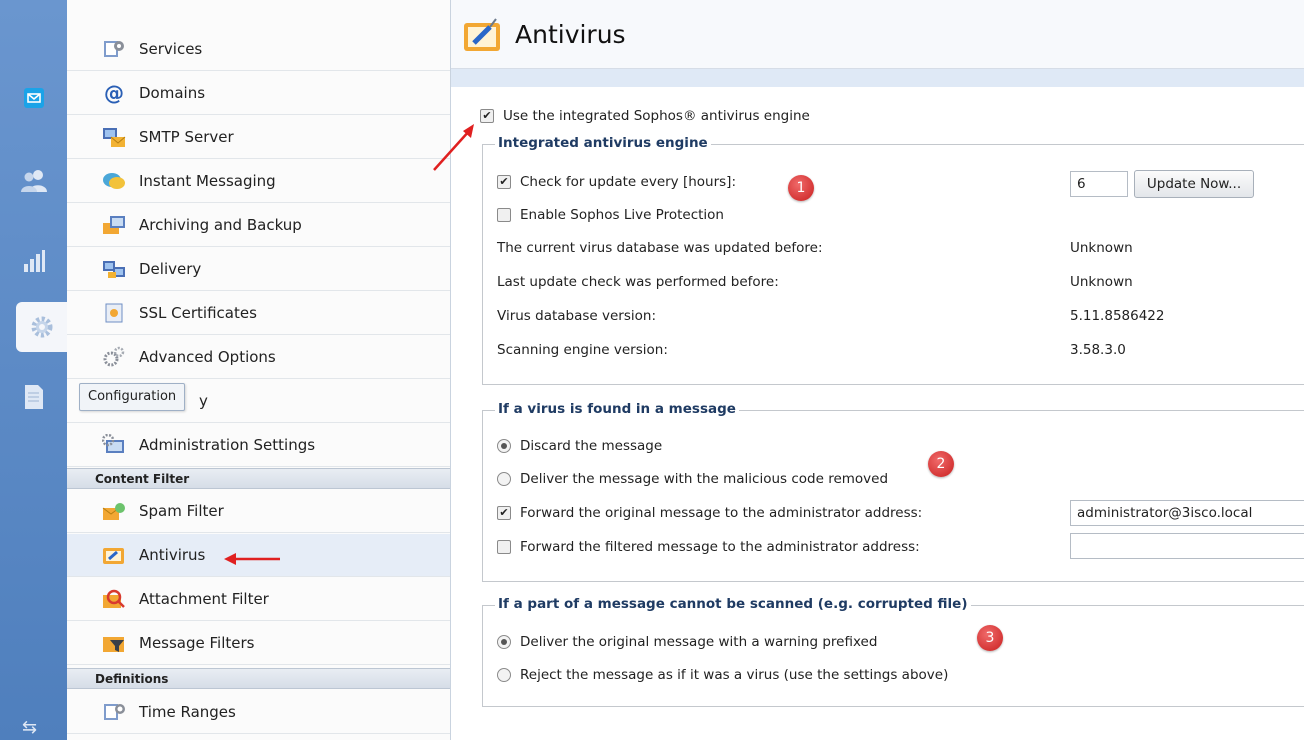  What do you see at coordinates (622, 215) in the screenshot?
I see `live-protection-label: Enable Sophos Live Protection` at bounding box center [622, 215].